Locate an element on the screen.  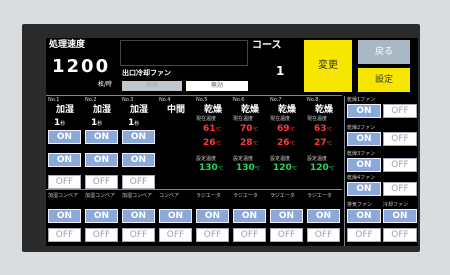
temp-value: 61 is located at coordinates (209, 129).